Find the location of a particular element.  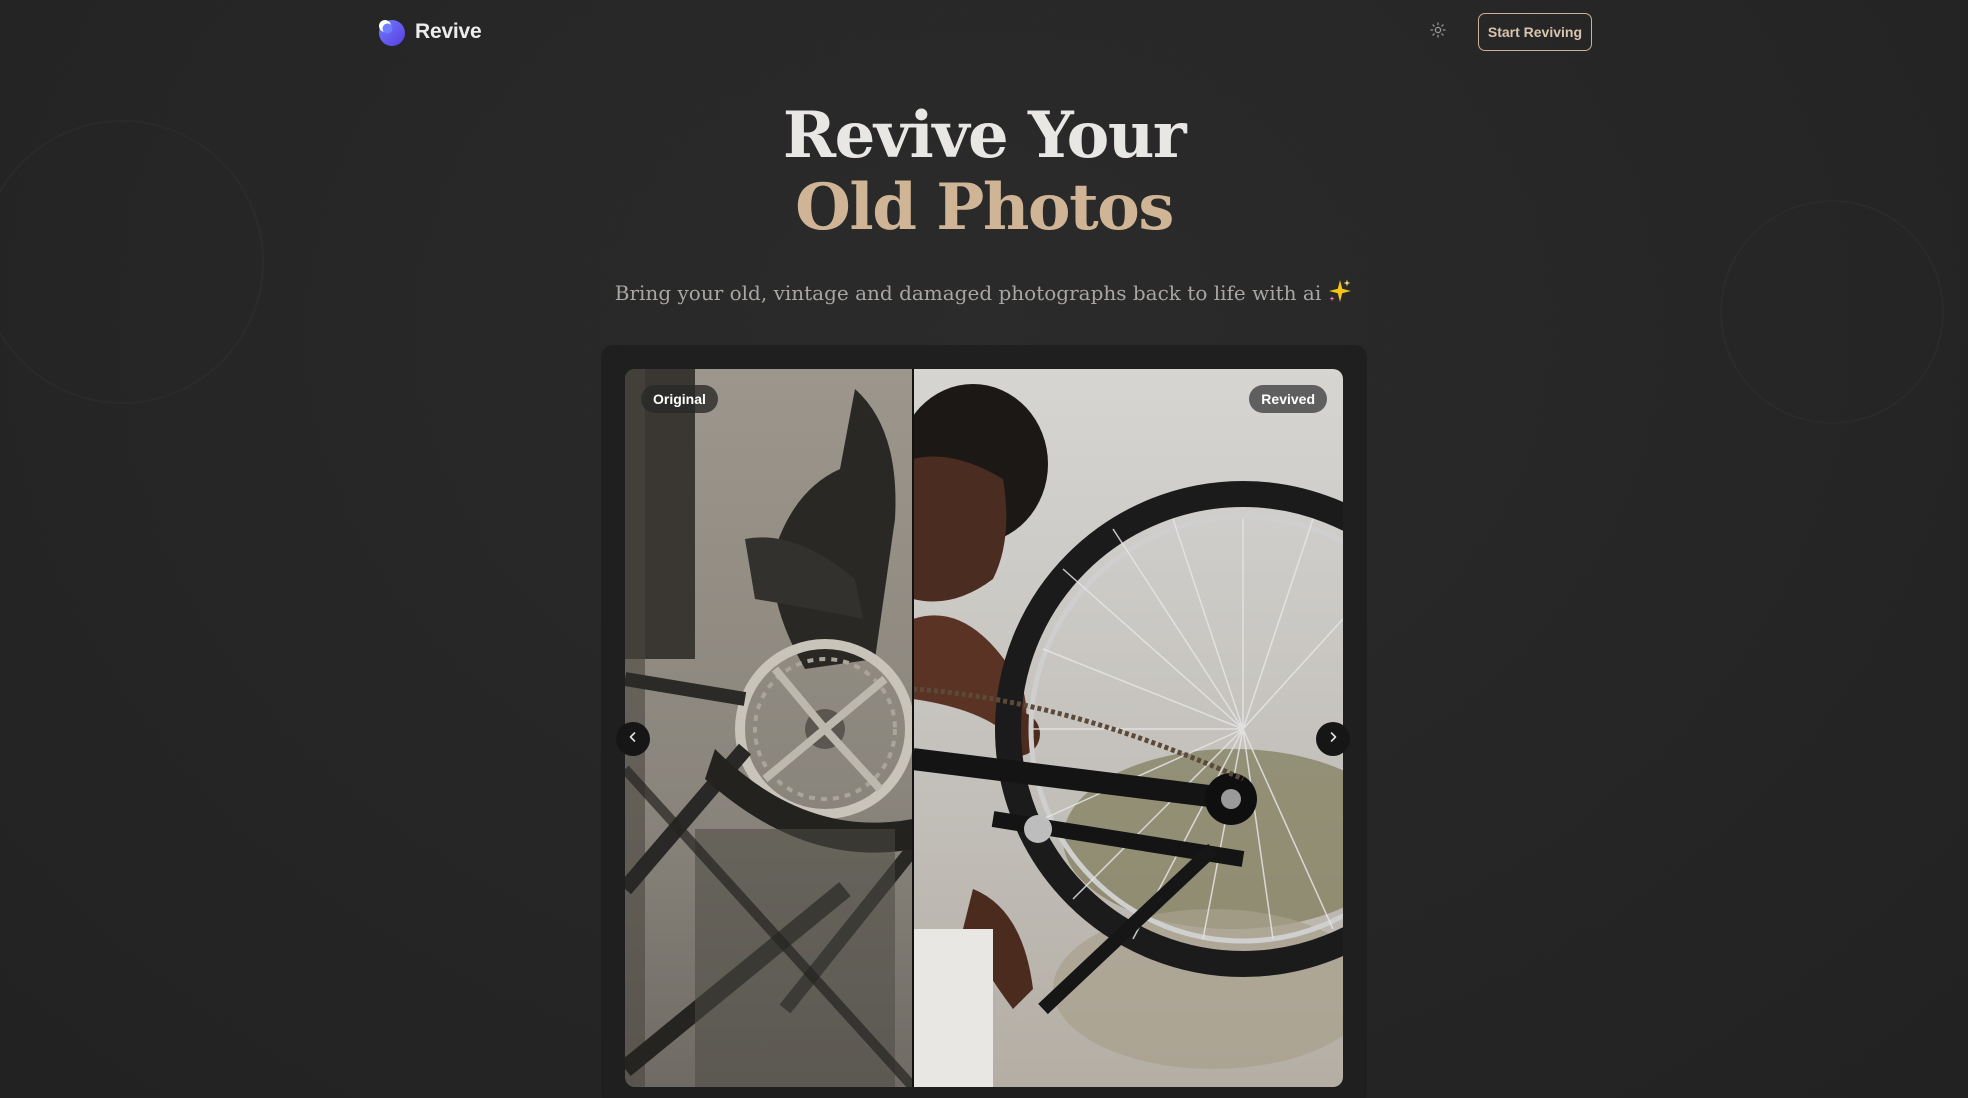

next-example-button is located at coordinates (1333, 739).